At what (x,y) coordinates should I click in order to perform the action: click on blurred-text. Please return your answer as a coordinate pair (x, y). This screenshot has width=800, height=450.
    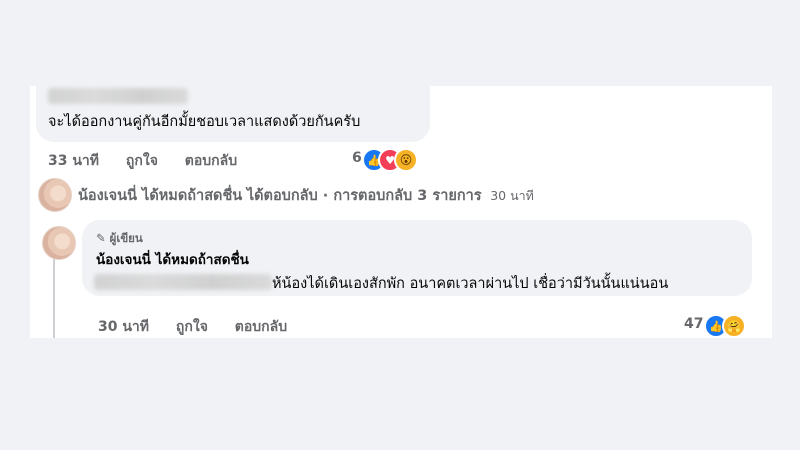
    Looking at the image, I should click on (183, 282).